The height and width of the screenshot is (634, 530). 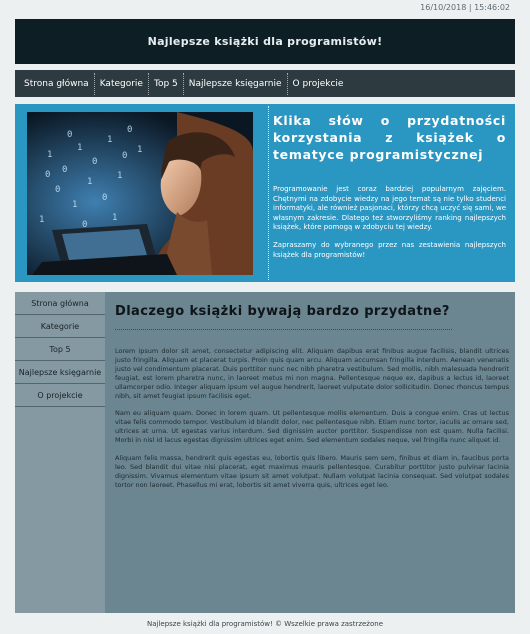 What do you see at coordinates (283, 329) in the screenshot?
I see `heading-divider` at bounding box center [283, 329].